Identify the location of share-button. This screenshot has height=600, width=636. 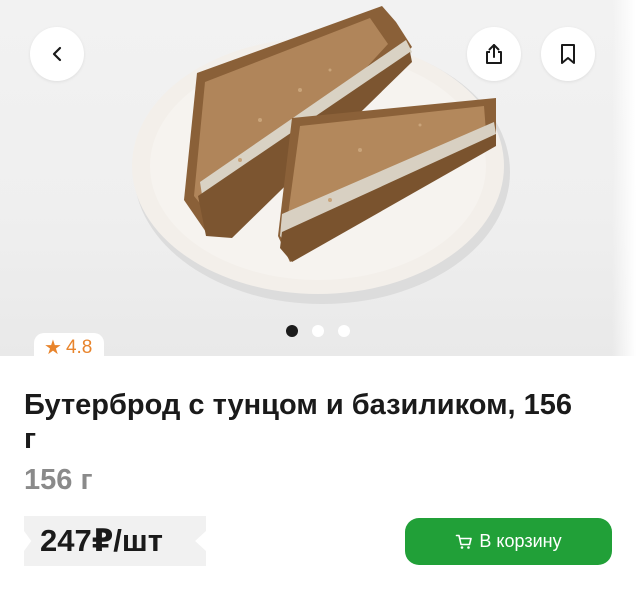
(494, 54).